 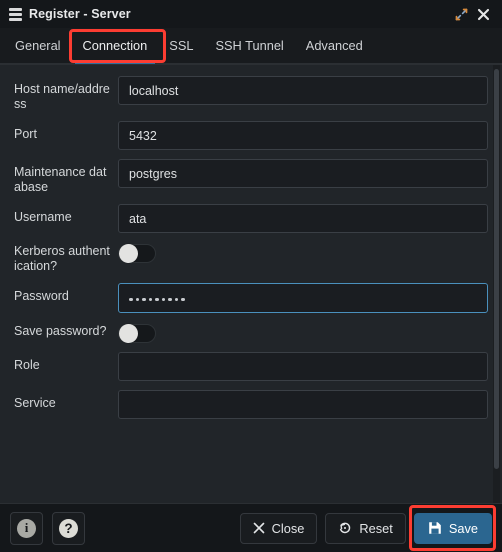 I want to click on field-row-port: Port 5432, so click(x=251, y=135).